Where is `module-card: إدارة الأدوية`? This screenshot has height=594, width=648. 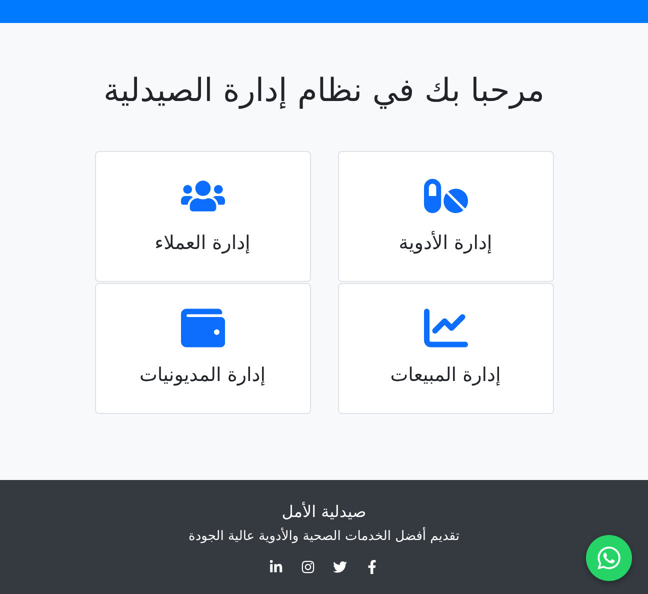
module-card: إدارة الأدوية is located at coordinates (446, 216).